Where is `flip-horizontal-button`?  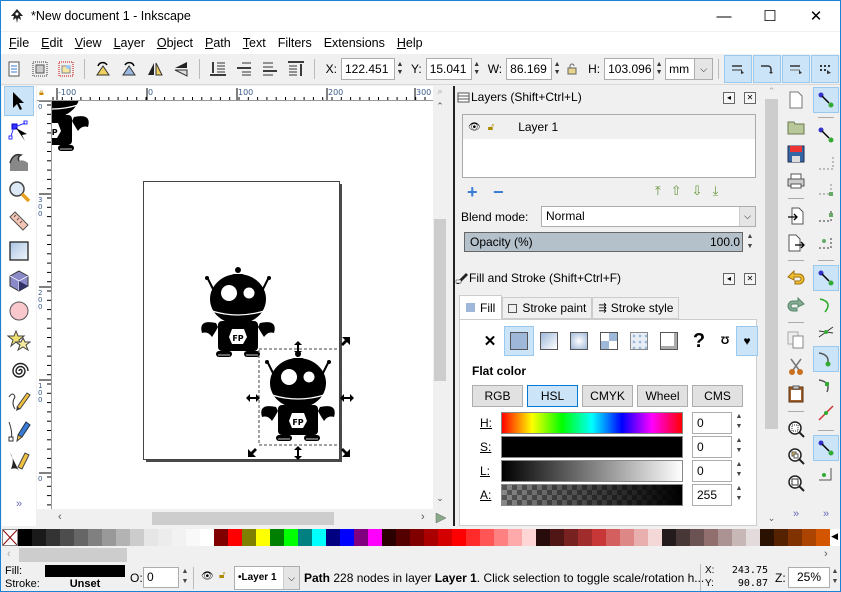 flip-horizontal-button is located at coordinates (155, 69).